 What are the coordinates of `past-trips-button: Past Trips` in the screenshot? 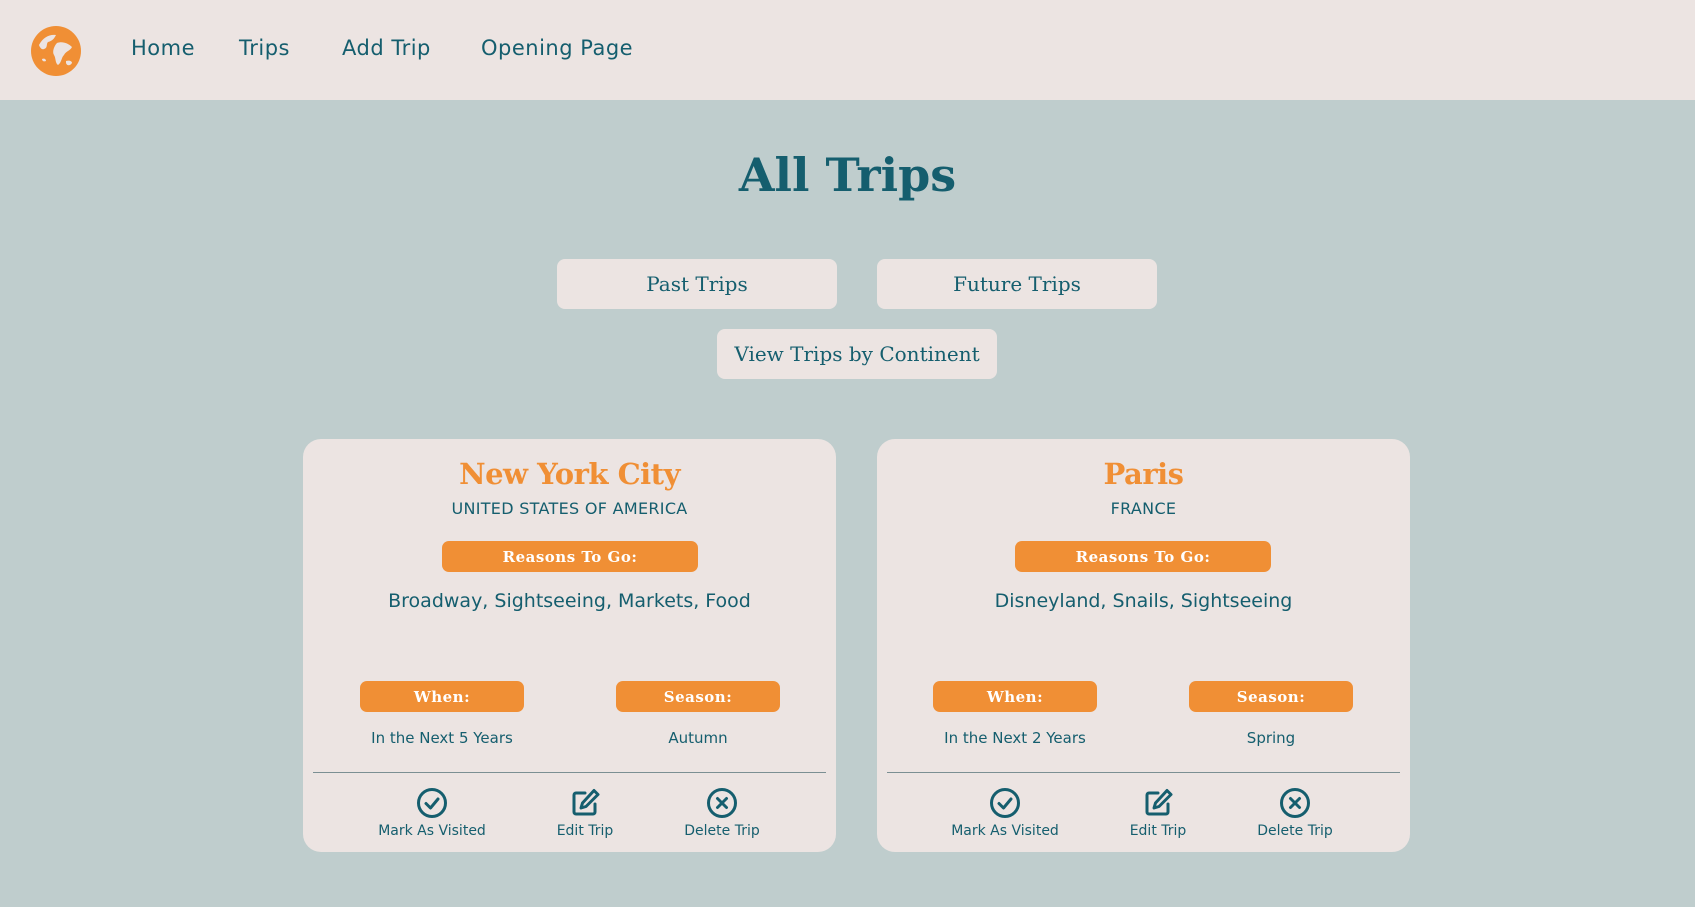 It's located at (697, 284).